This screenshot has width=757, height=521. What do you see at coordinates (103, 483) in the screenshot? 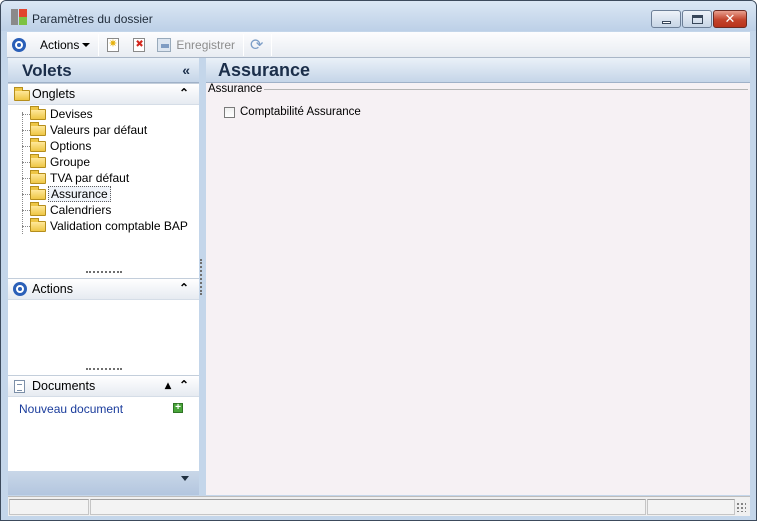
I see `side-panel-footer` at bounding box center [103, 483].